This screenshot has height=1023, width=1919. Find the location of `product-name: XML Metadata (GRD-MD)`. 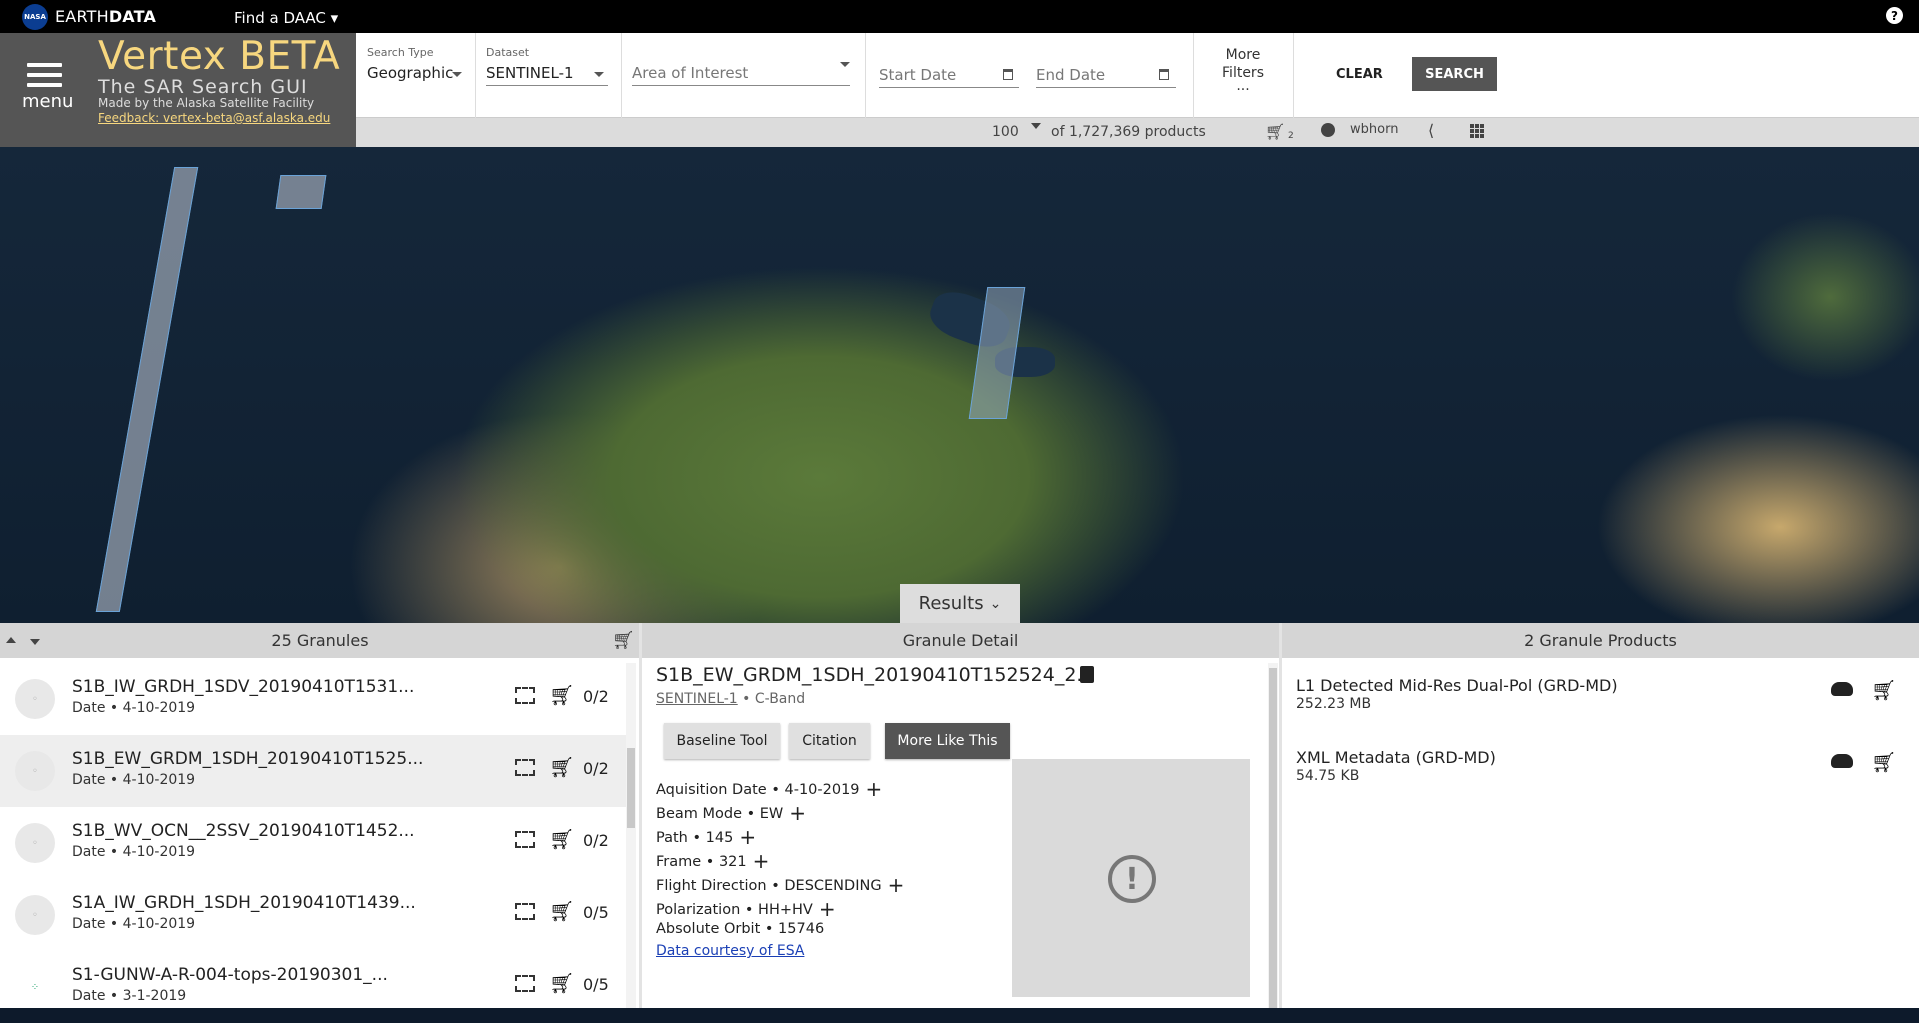

product-name: XML Metadata (GRD-MD) is located at coordinates (1396, 757).